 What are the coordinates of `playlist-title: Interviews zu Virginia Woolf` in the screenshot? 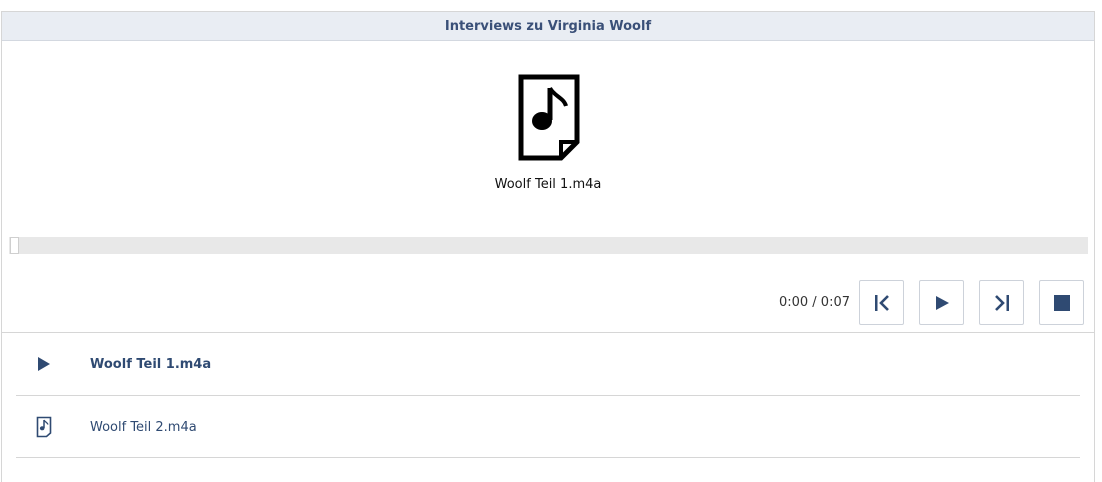 It's located at (548, 26).